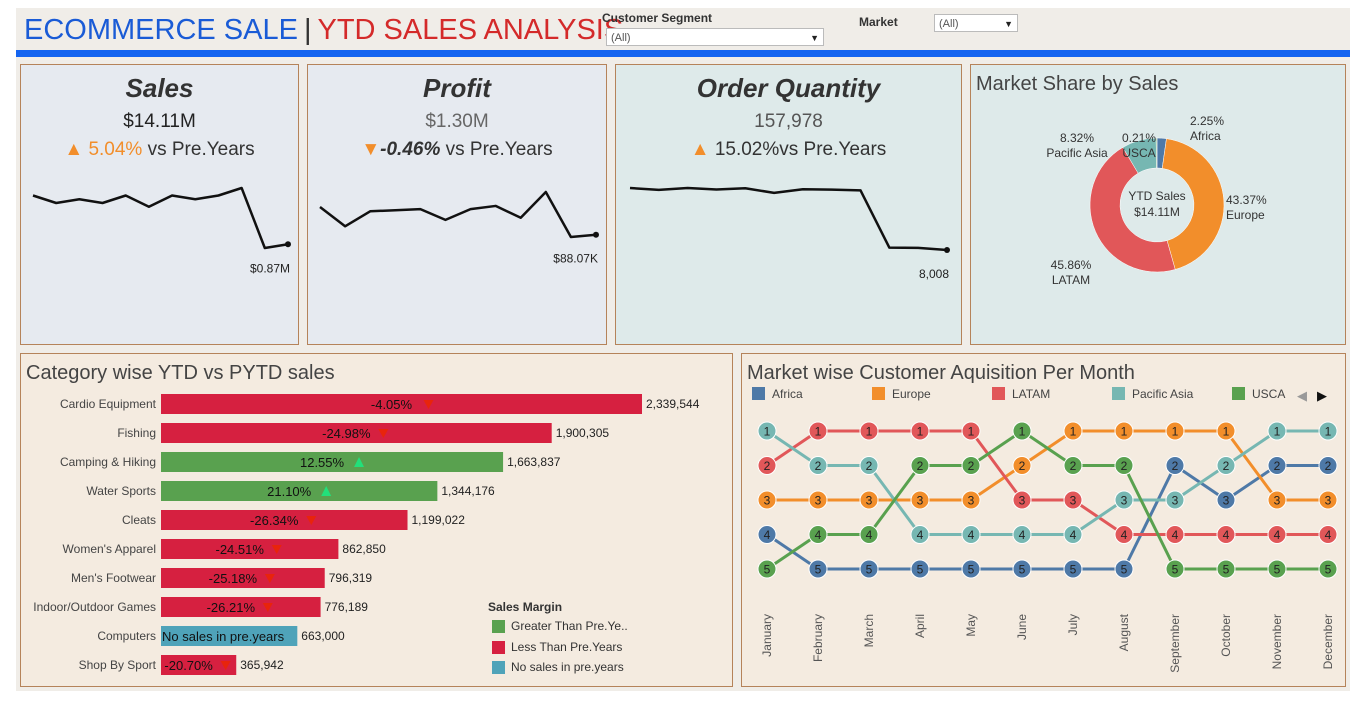 The width and height of the screenshot is (1366, 709). I want to click on legend-label: LATAM, so click(1031, 394).